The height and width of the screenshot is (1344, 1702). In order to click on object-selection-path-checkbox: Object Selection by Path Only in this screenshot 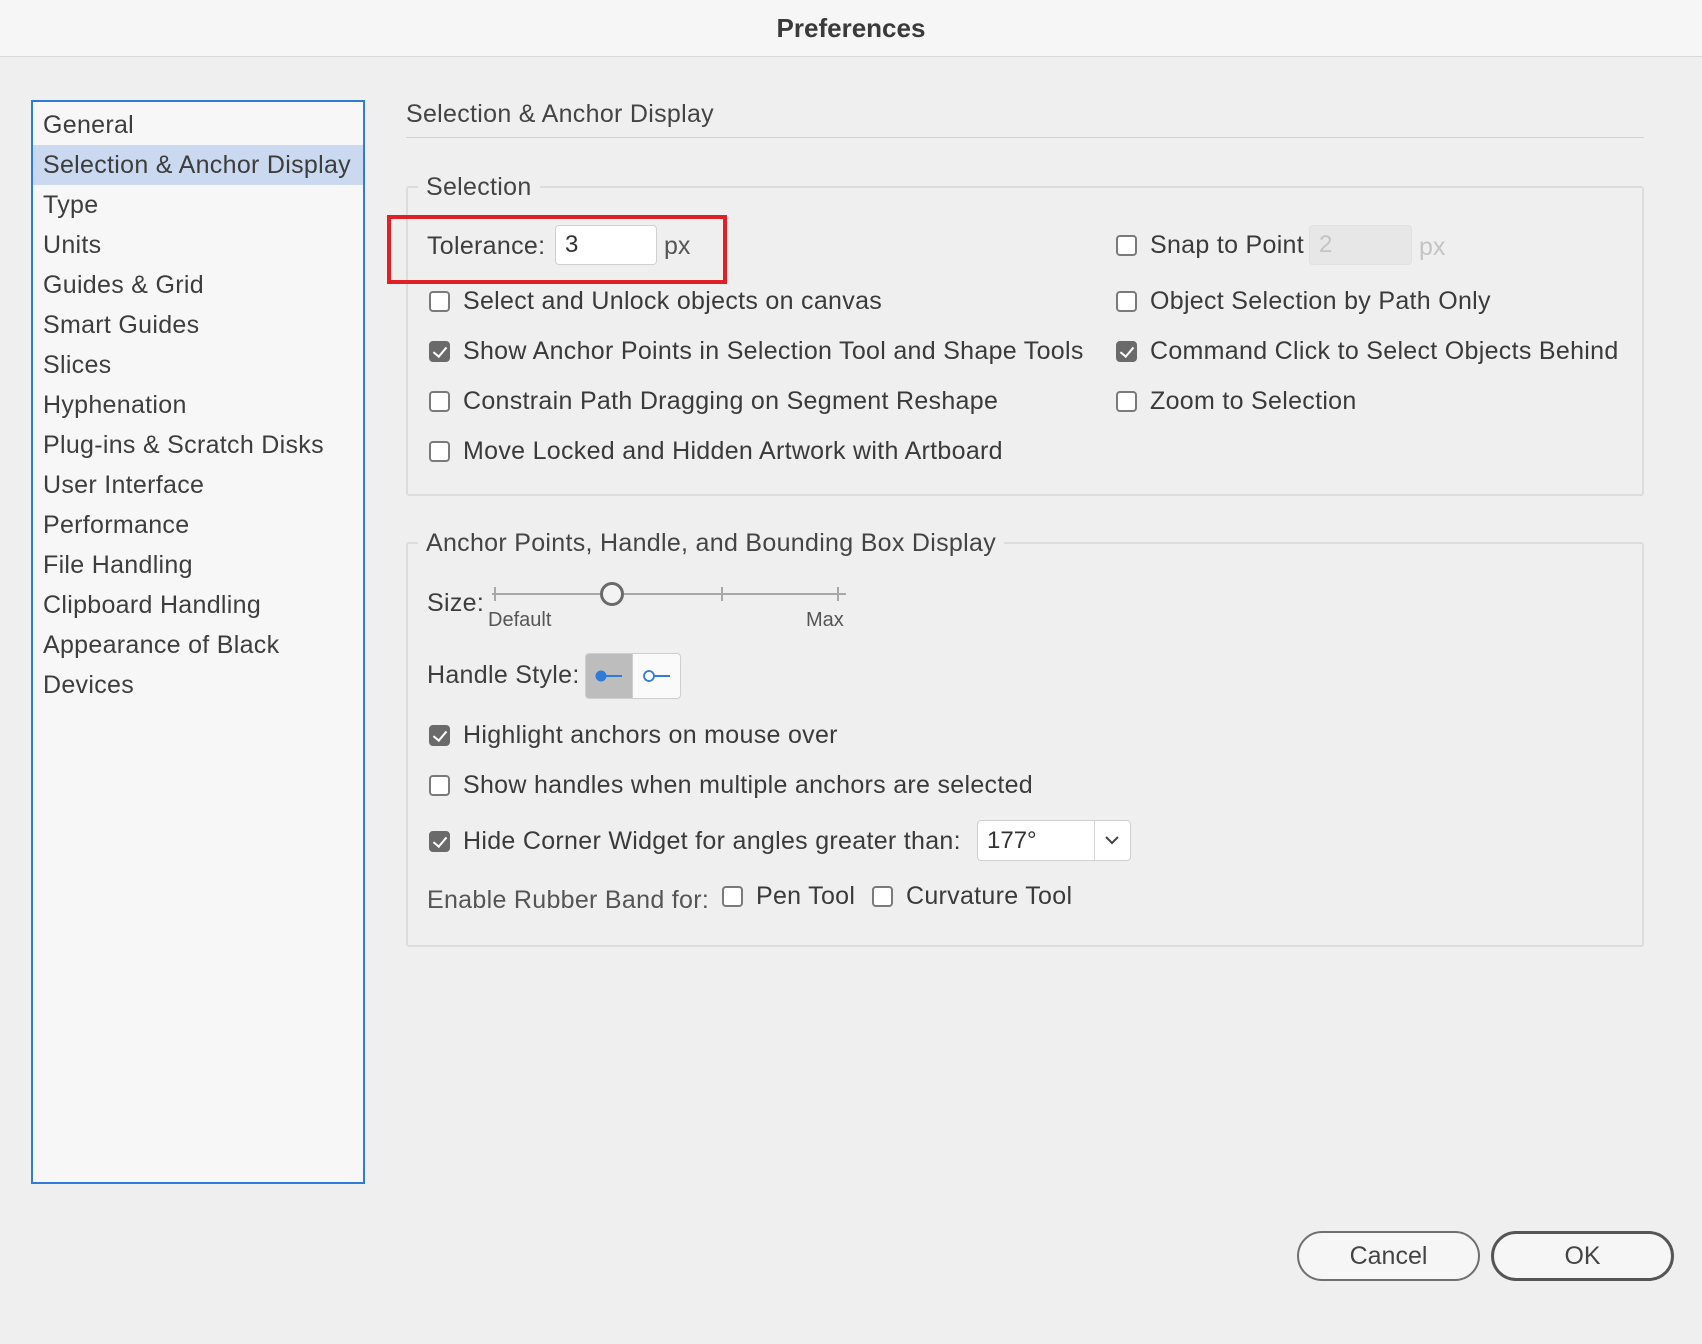, I will do `click(1303, 301)`.